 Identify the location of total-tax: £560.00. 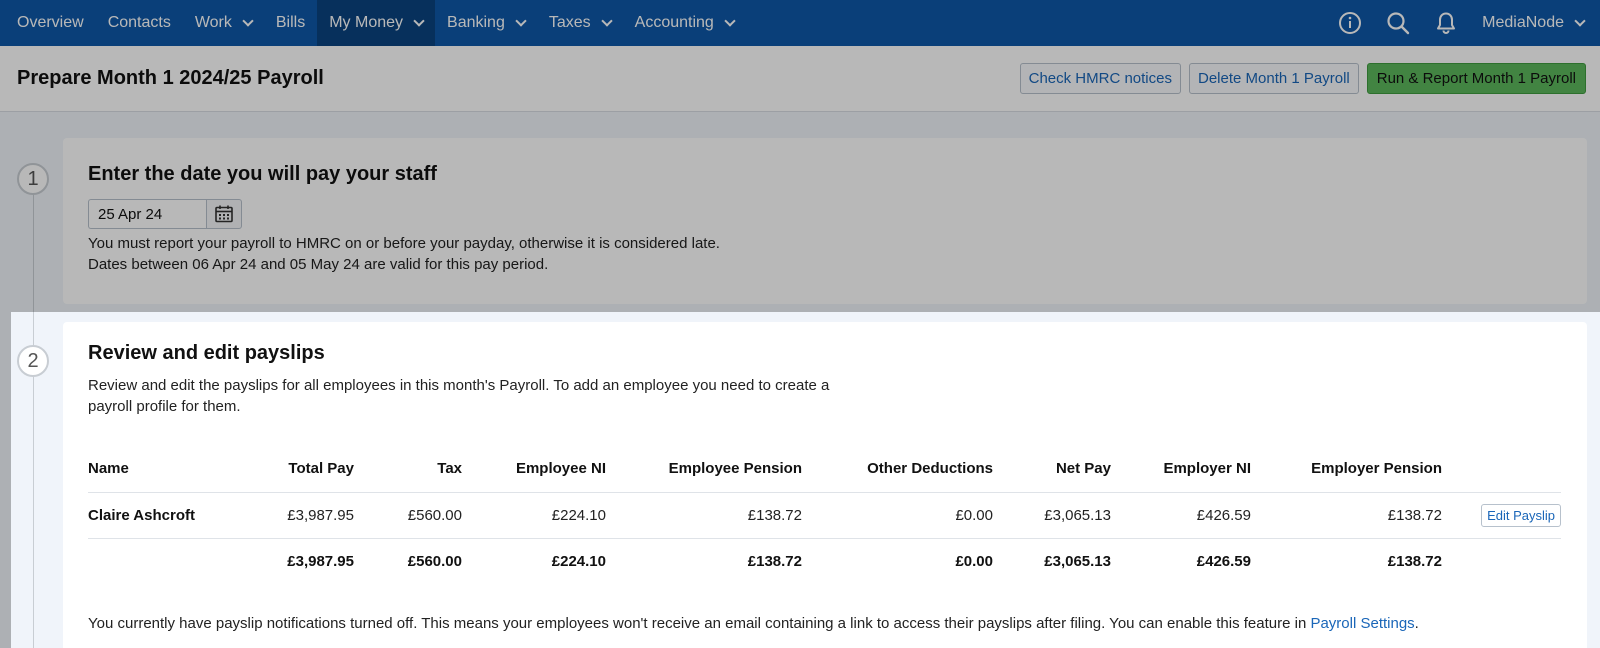
(434, 561).